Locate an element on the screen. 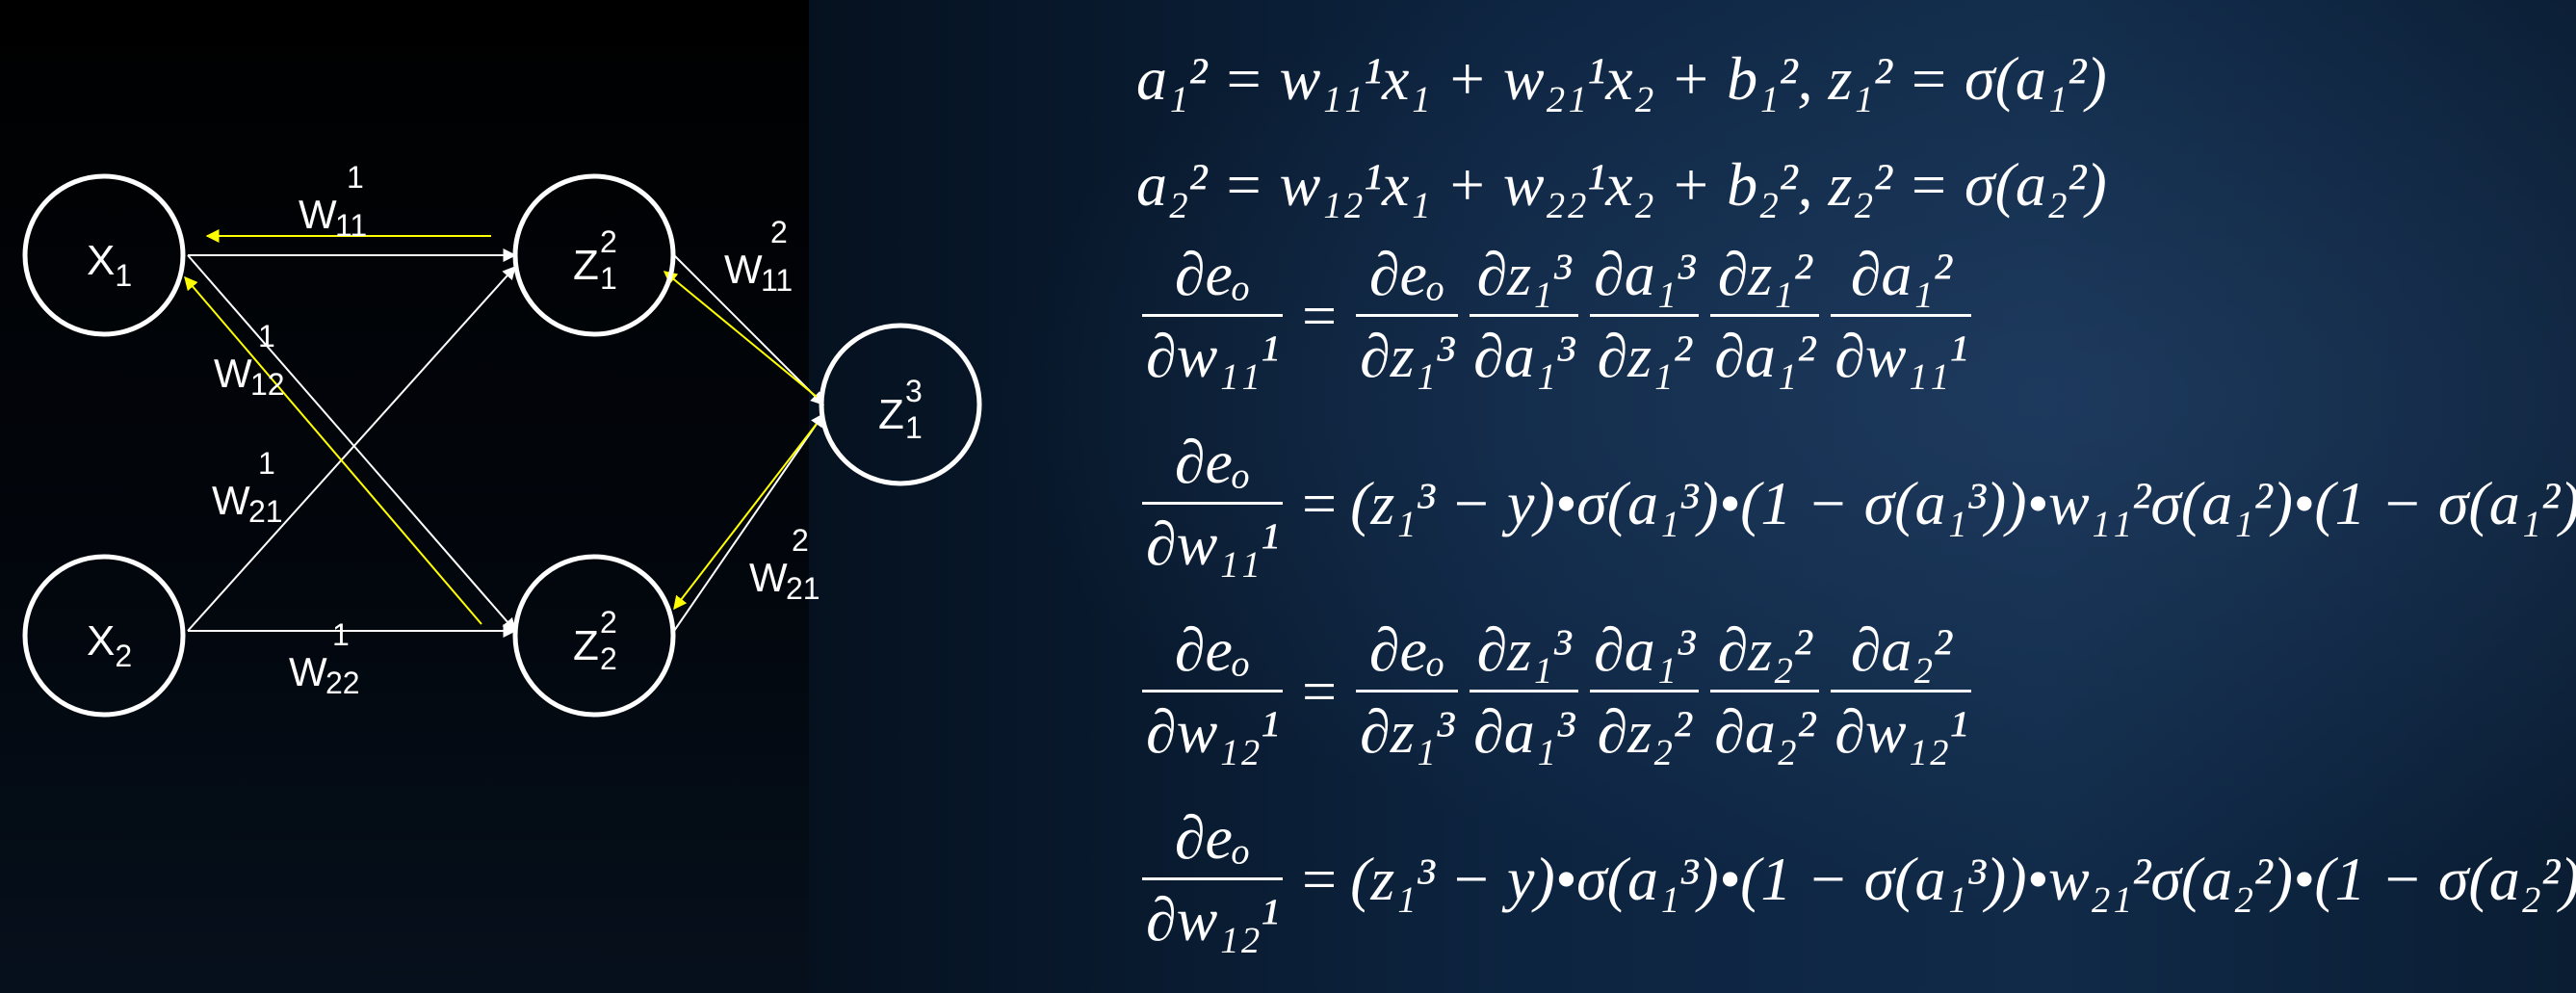 The height and width of the screenshot is (993, 2576). node-x2: X2 is located at coordinates (104, 636).